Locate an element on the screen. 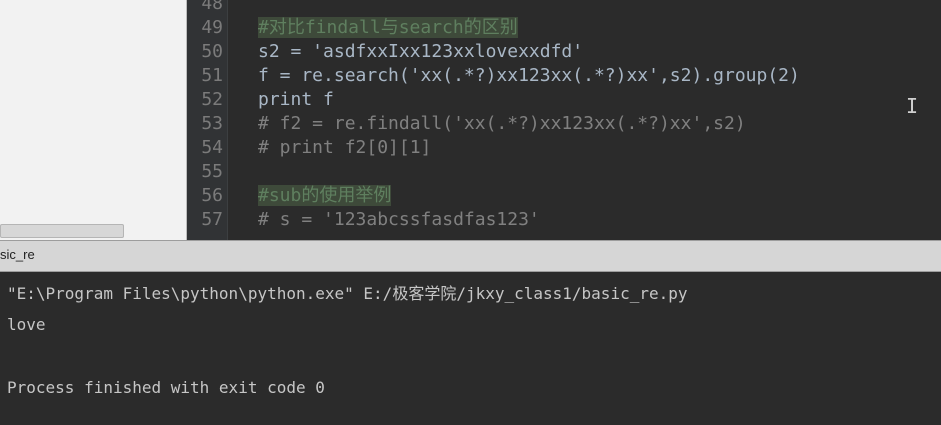  comment: # s = '123abcssfasdfas123' is located at coordinates (399, 219).